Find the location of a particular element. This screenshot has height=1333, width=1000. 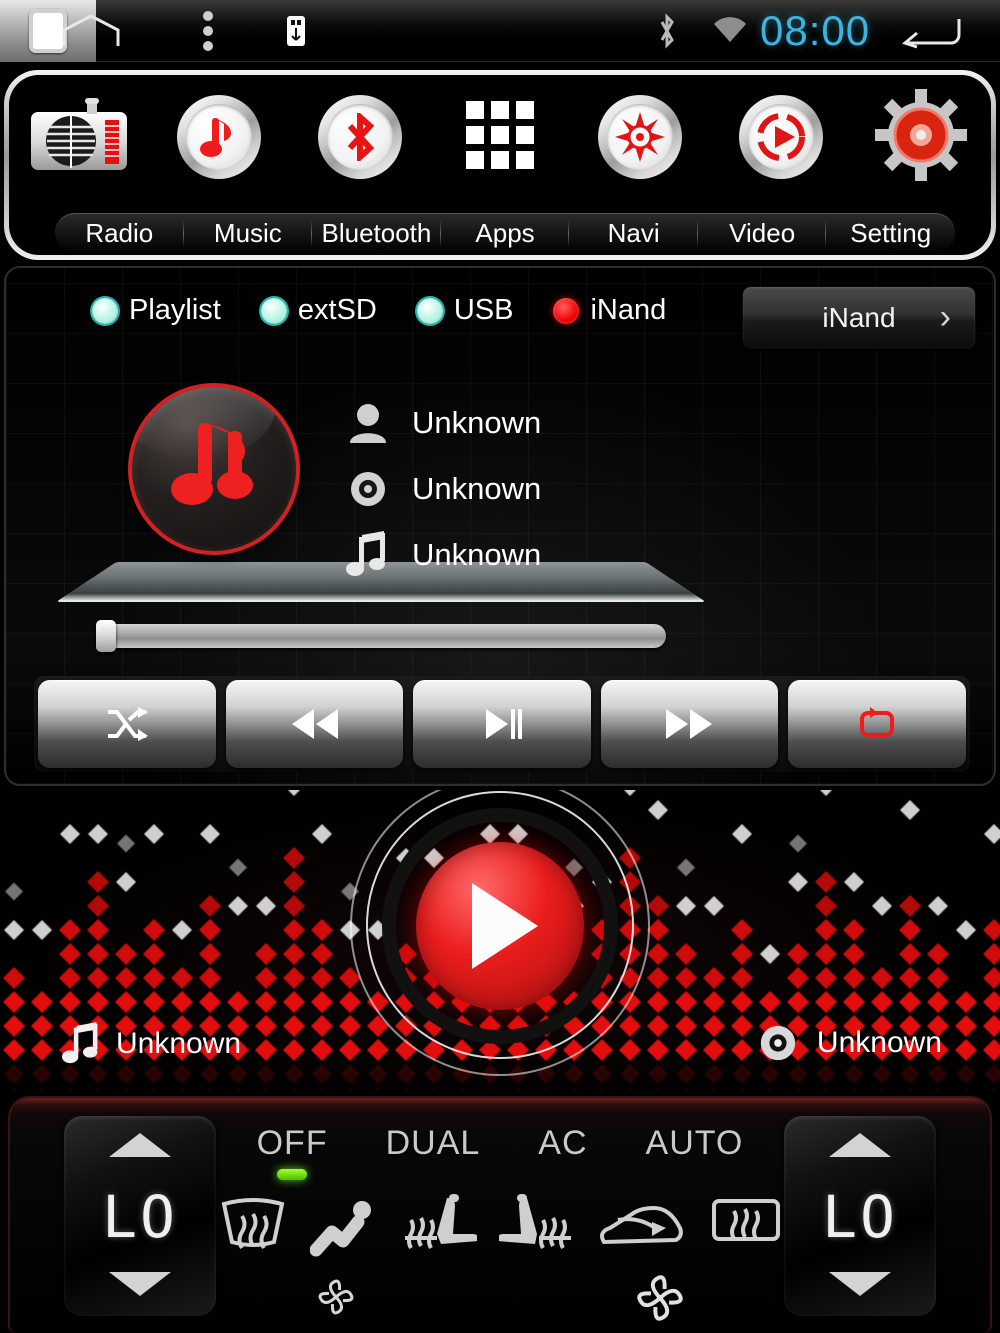

radio-led-usb is located at coordinates (429, 310).